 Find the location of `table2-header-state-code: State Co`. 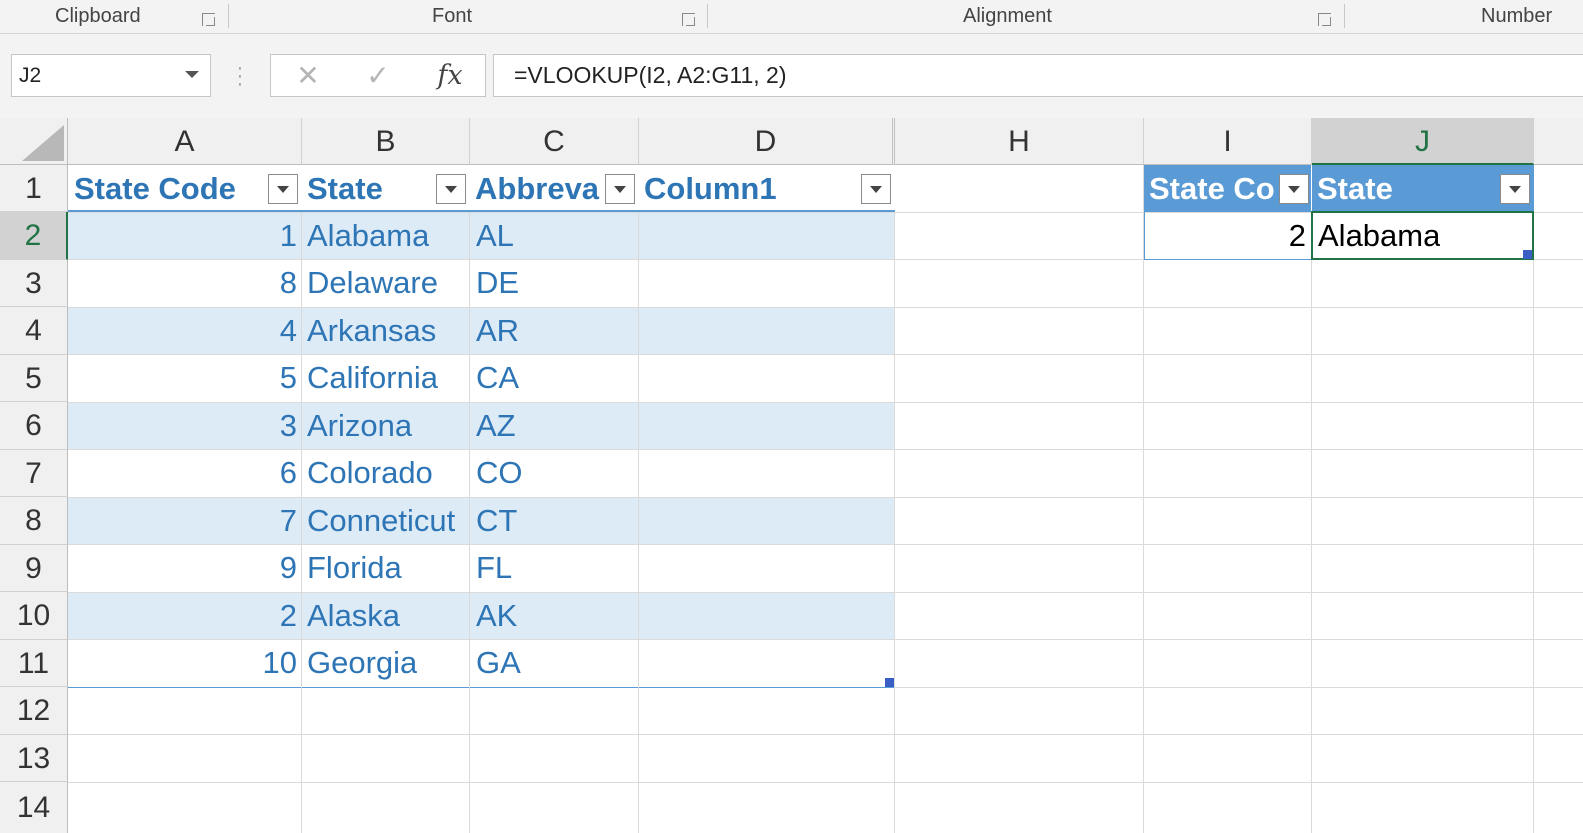

table2-header-state-code: State Co is located at coordinates (1212, 188).